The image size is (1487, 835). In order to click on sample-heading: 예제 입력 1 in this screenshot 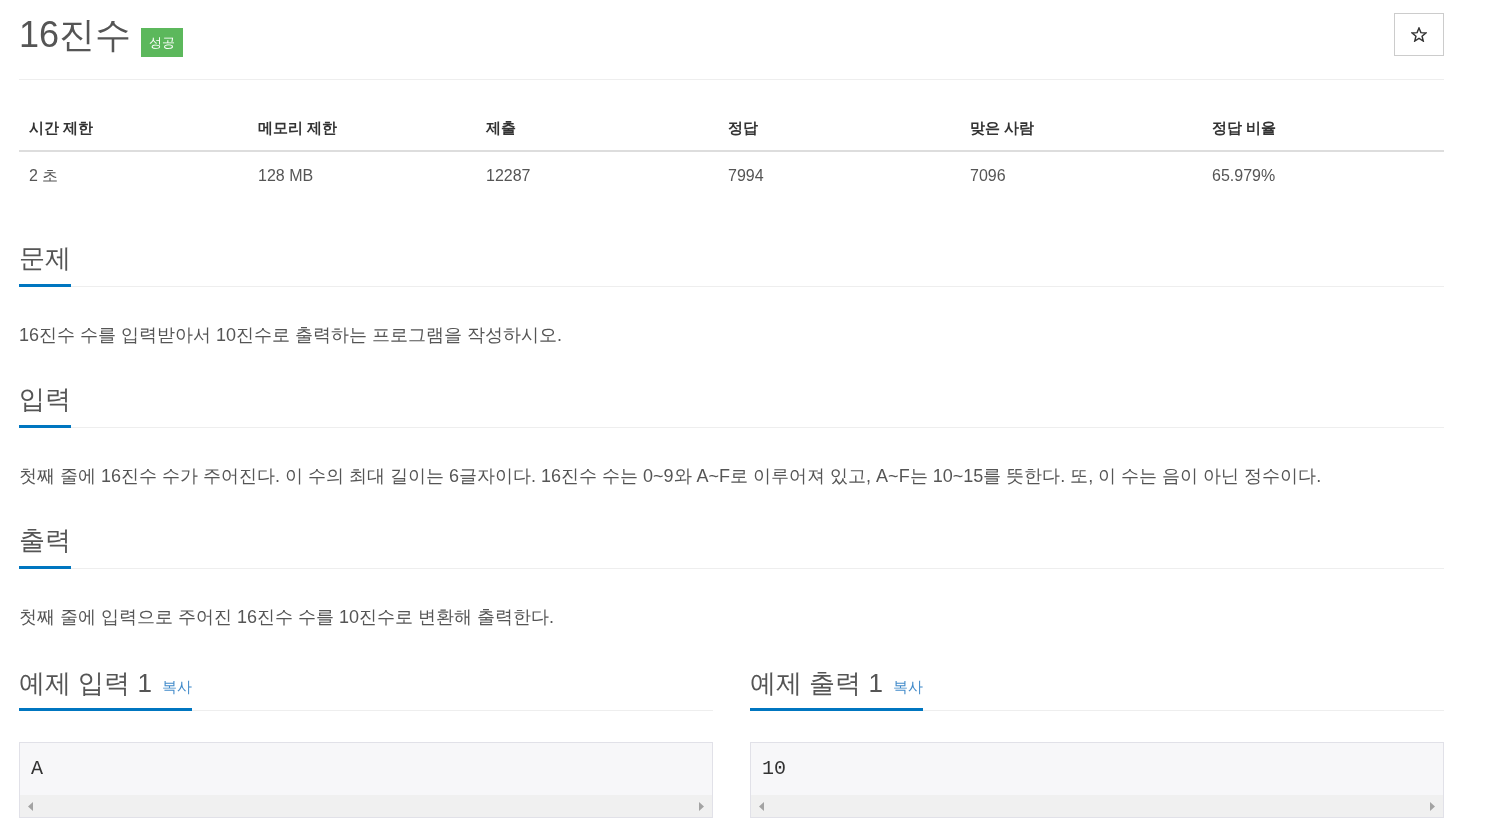, I will do `click(85, 683)`.